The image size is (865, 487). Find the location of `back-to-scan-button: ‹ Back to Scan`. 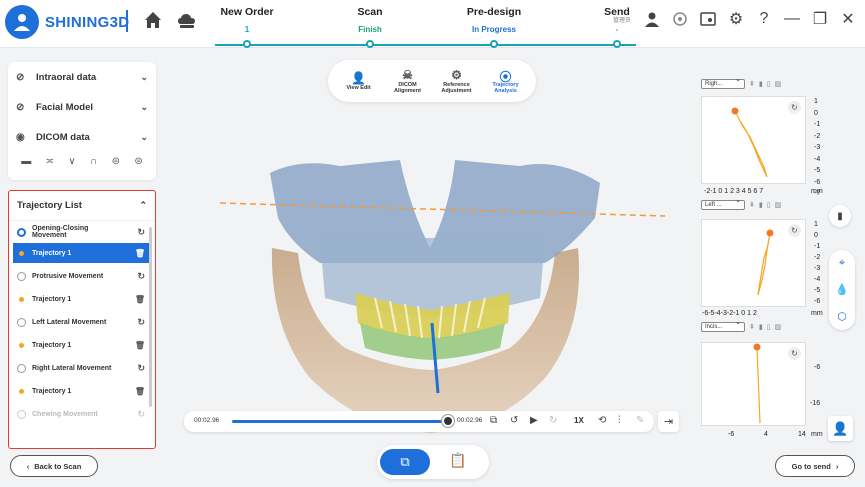

back-to-scan-button: ‹ Back to Scan is located at coordinates (54, 466).